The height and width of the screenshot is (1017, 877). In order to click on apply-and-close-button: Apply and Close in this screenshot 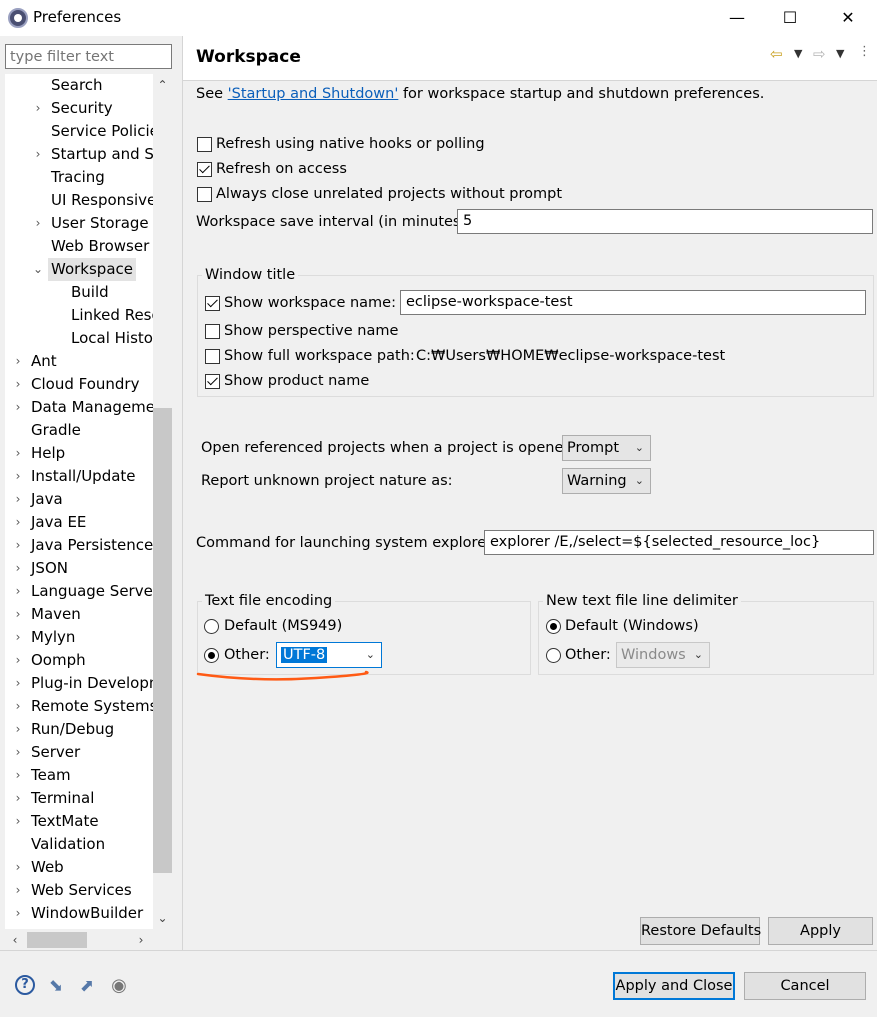, I will do `click(674, 986)`.